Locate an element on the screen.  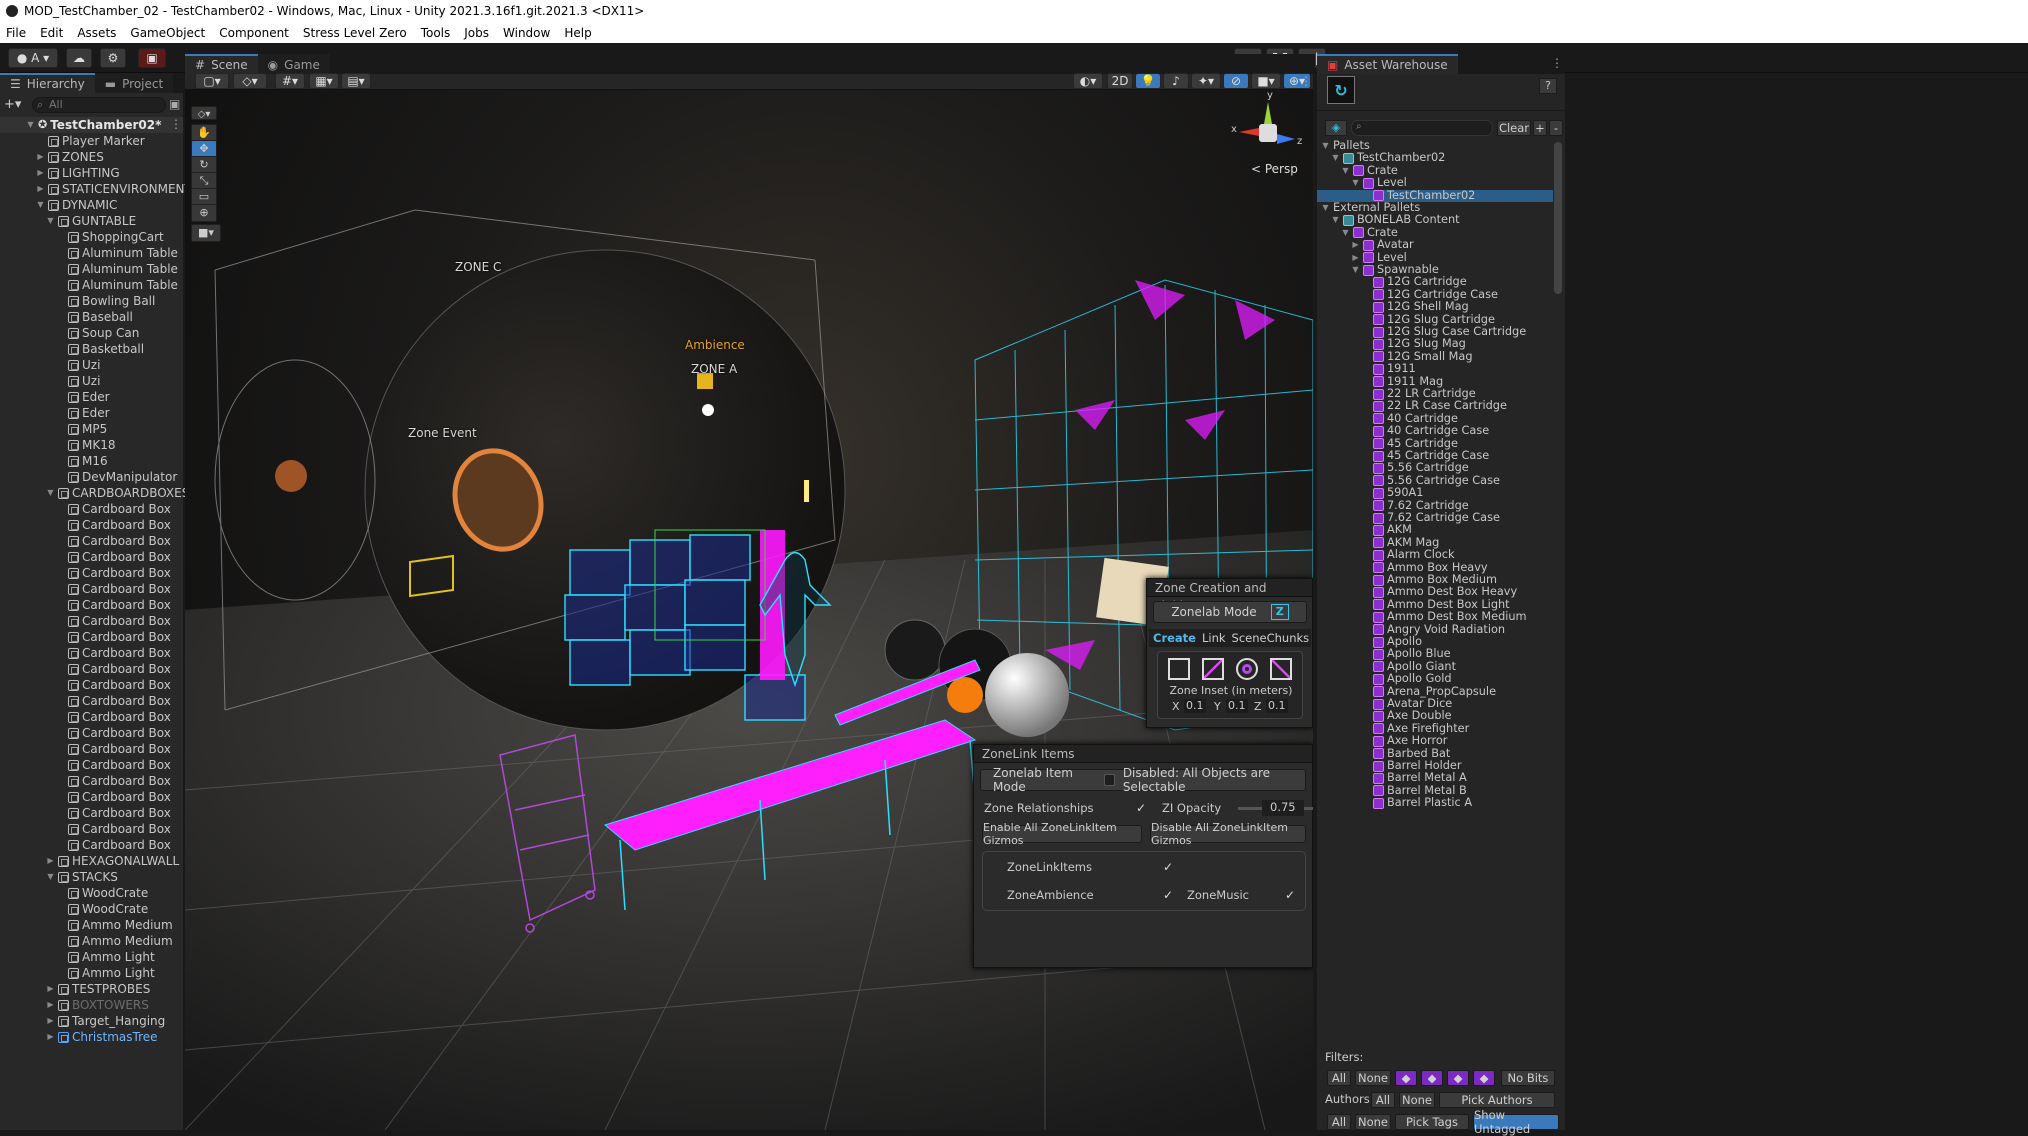
zone-slice-icon is located at coordinates (1213, 669).